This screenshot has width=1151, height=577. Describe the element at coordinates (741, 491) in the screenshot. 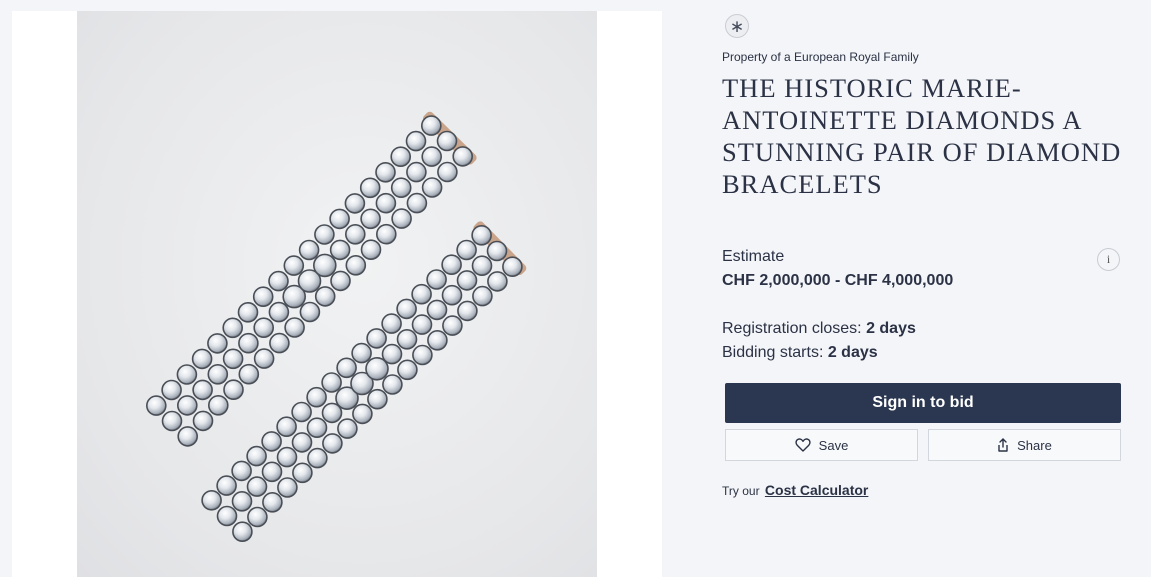

I see `calculator-prefix: Try our` at that location.